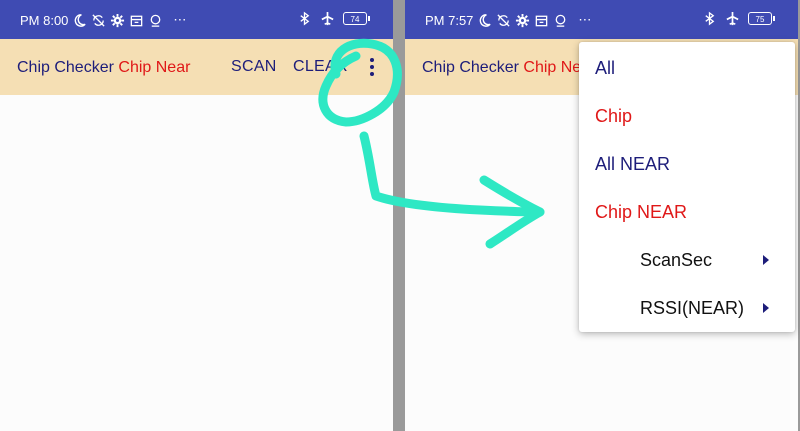  I want to click on menu-item-chip-near: Chip NEAR, so click(687, 212).